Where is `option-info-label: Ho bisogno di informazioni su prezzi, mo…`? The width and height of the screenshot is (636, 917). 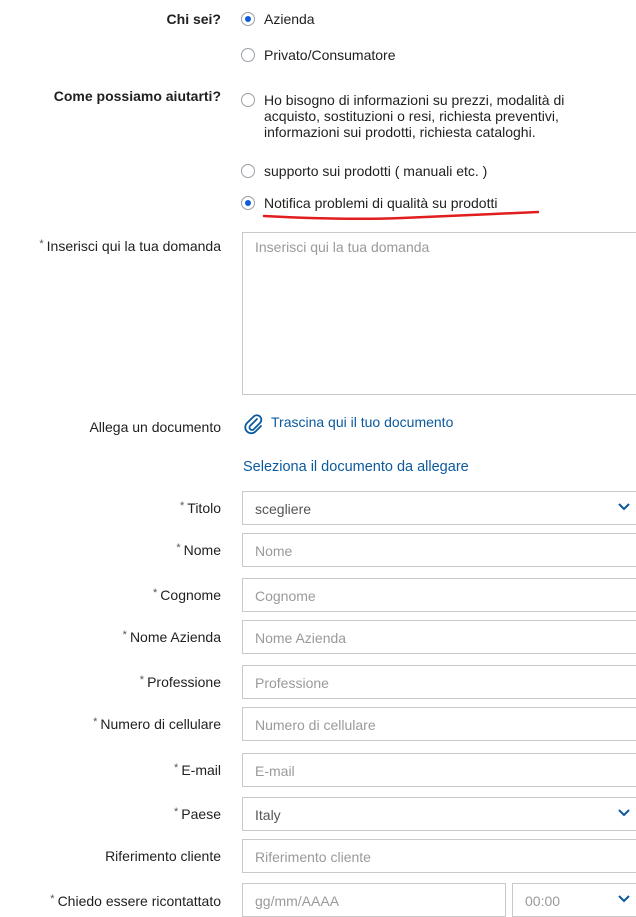
option-info-label: Ho bisogno di informazioni su prezzi, mo… is located at coordinates (414, 116).